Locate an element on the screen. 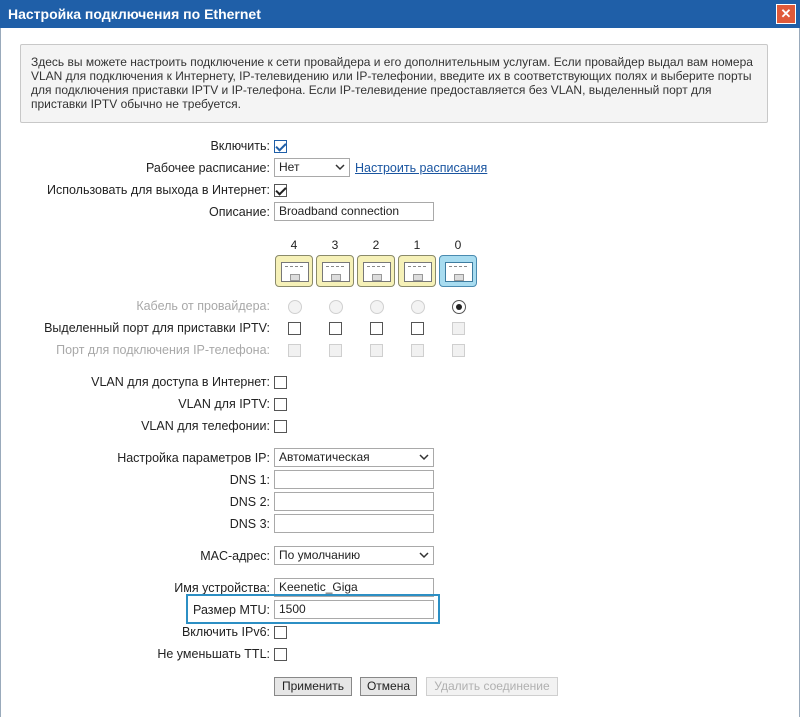 The image size is (800, 717). port-number-0: 0 is located at coordinates (458, 245).